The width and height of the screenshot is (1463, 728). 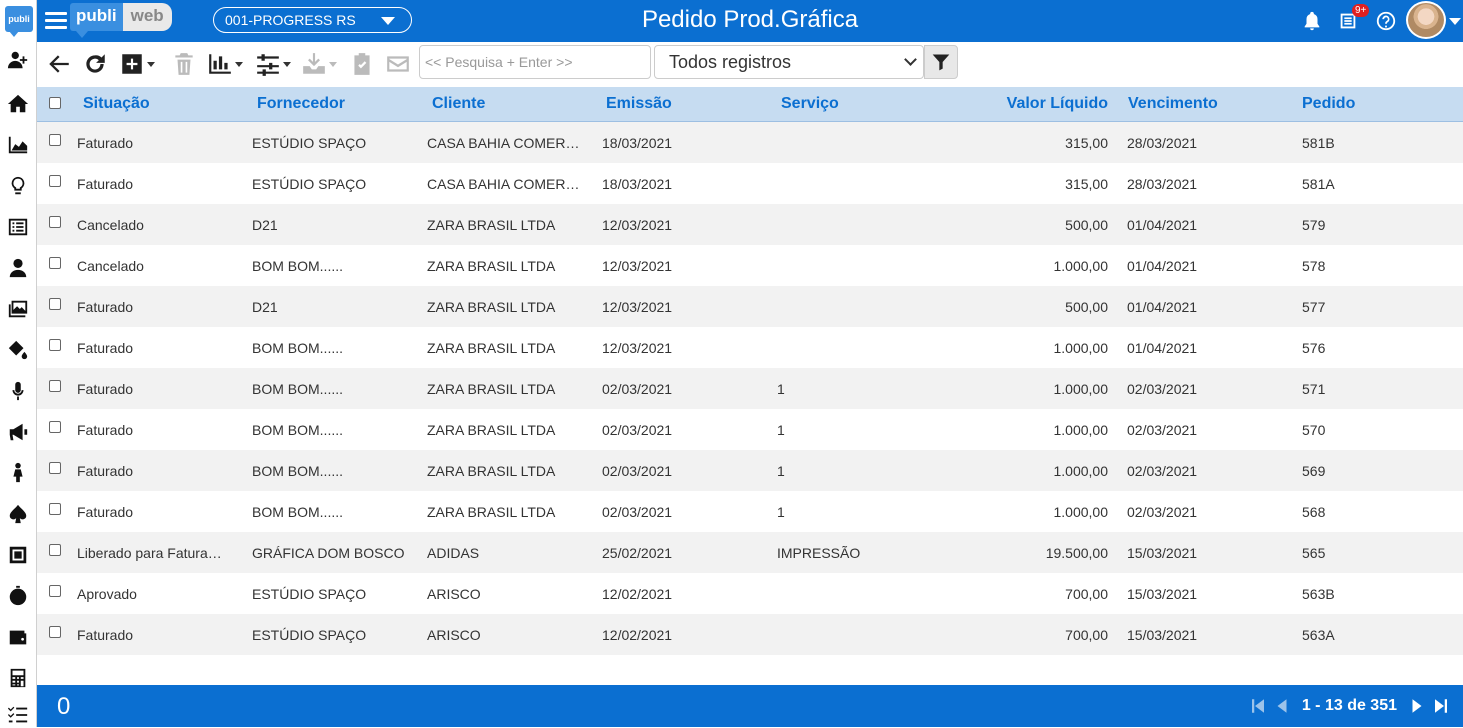 I want to click on help-icon, so click(x=1386, y=21).